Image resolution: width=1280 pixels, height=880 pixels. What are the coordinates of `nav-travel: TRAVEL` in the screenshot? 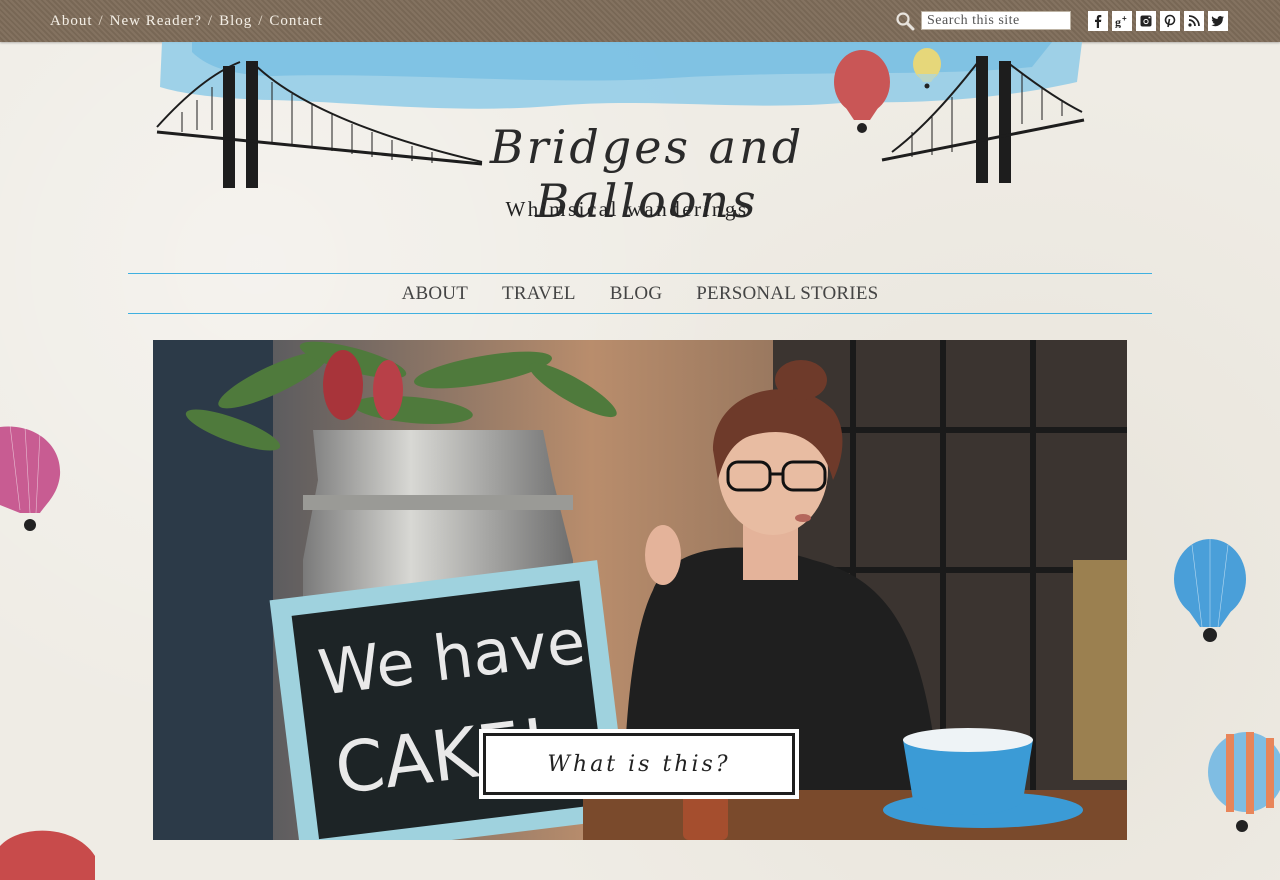 It's located at (539, 294).